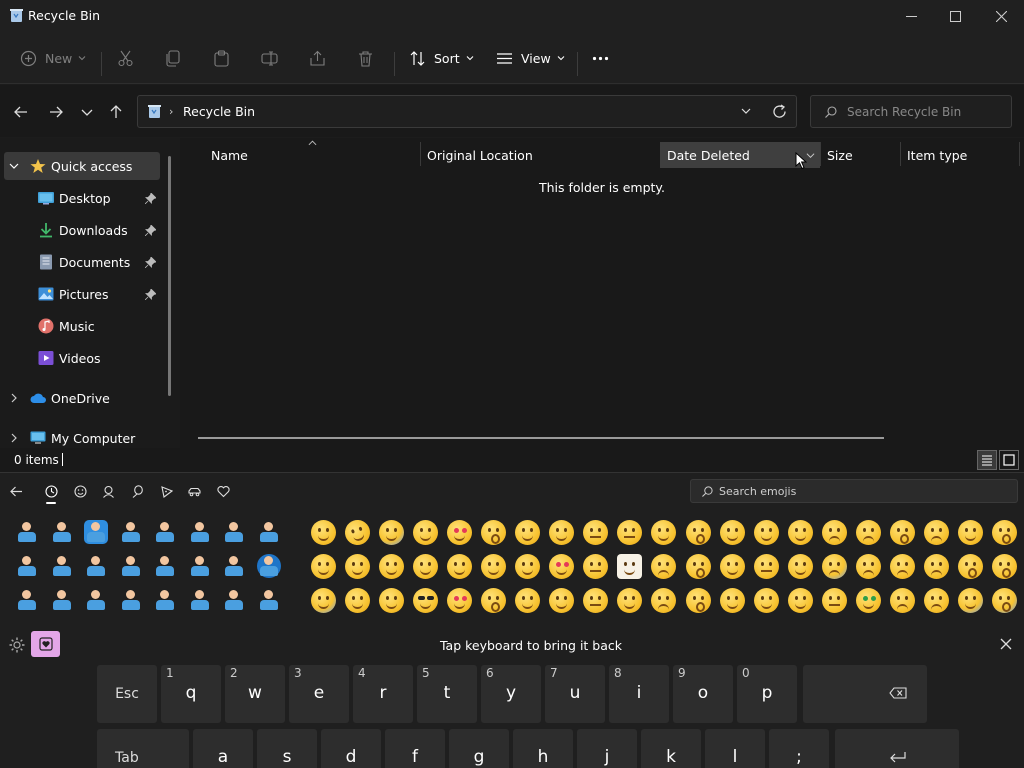  I want to click on address-bar: › Recycle Bin, so click(467, 111).